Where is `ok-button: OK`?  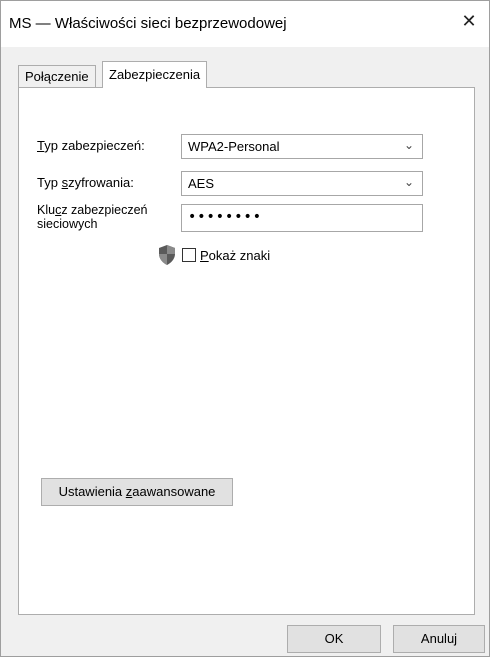
ok-button: OK is located at coordinates (334, 639).